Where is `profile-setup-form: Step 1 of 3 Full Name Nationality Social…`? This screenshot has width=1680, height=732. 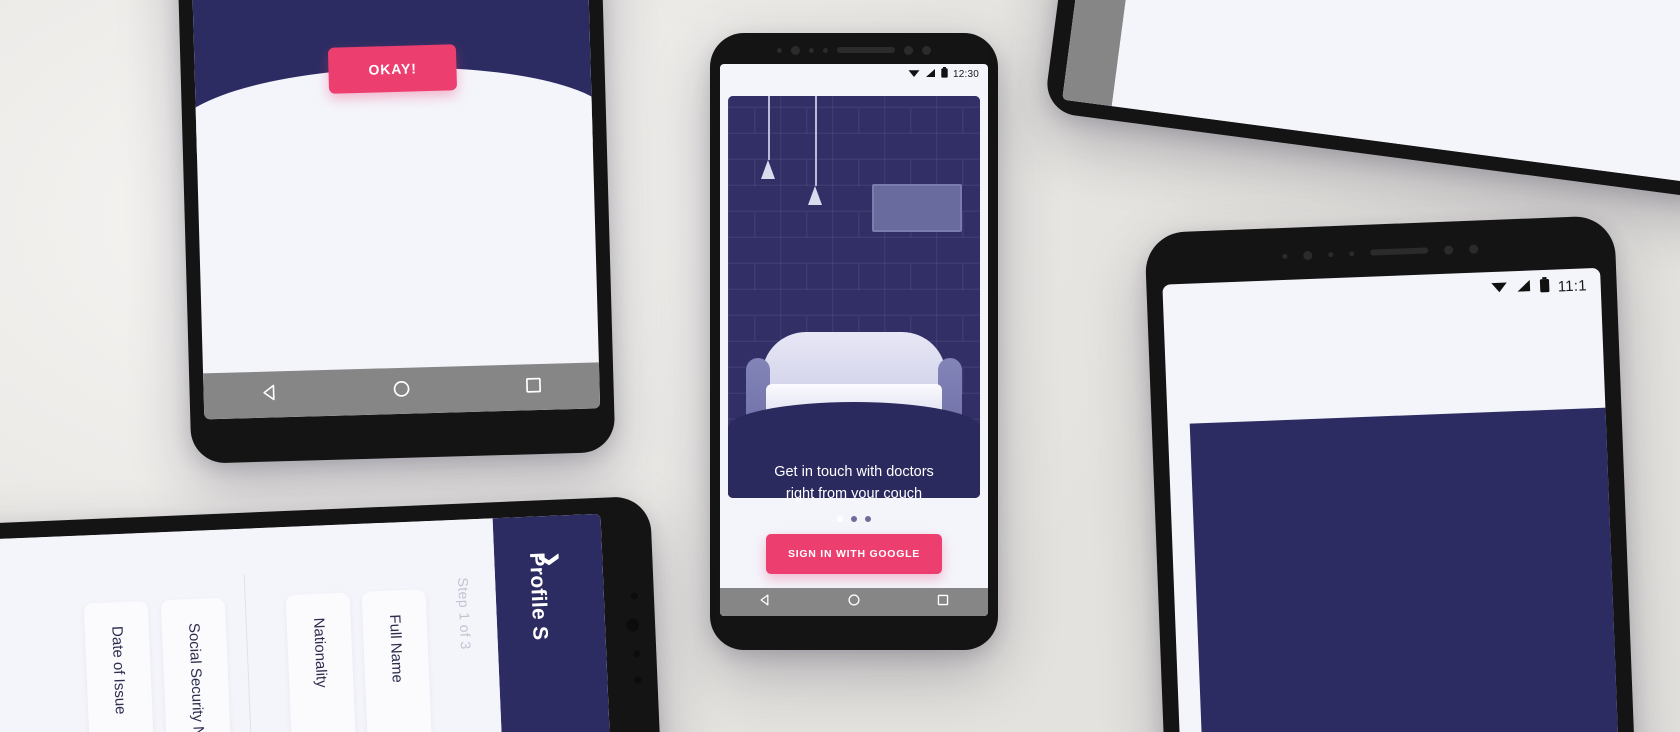
profile-setup-form: Step 1 of 3 Full Name Nationality Social… is located at coordinates (255, 625).